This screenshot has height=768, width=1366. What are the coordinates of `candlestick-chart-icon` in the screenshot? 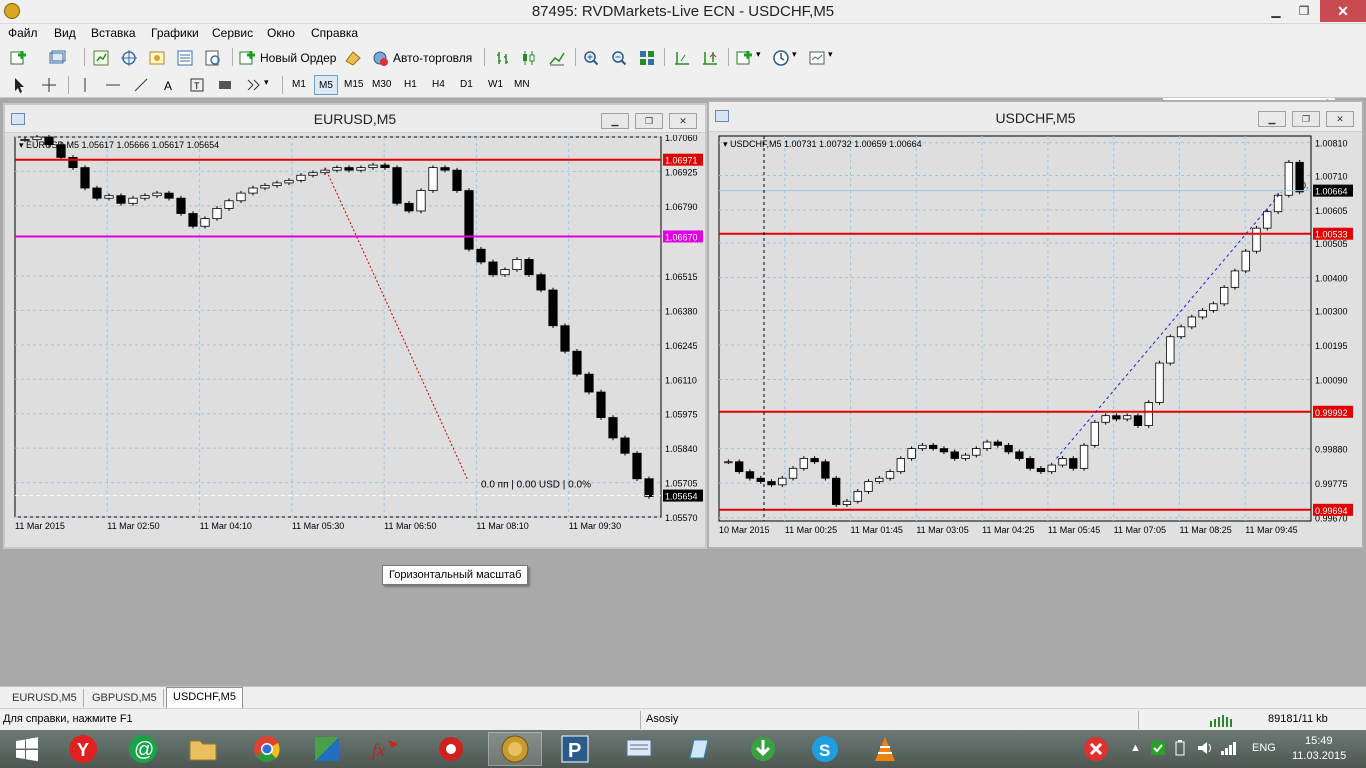 It's located at (529, 58).